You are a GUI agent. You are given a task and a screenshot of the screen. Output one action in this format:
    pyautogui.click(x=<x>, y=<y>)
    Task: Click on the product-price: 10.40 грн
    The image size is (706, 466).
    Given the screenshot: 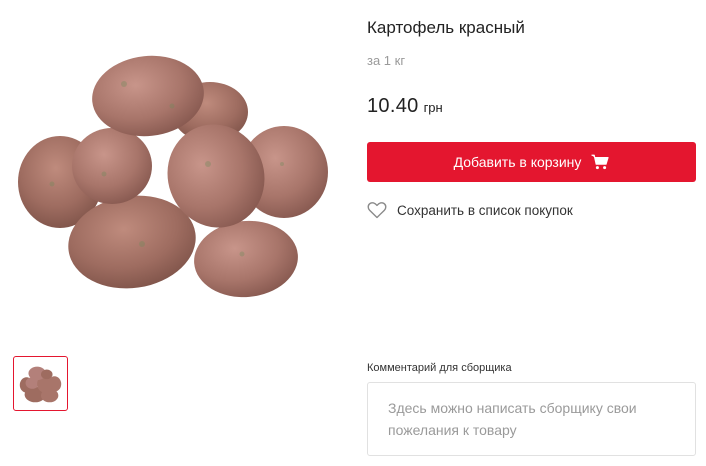 What is the action you would take?
    pyautogui.click(x=405, y=106)
    